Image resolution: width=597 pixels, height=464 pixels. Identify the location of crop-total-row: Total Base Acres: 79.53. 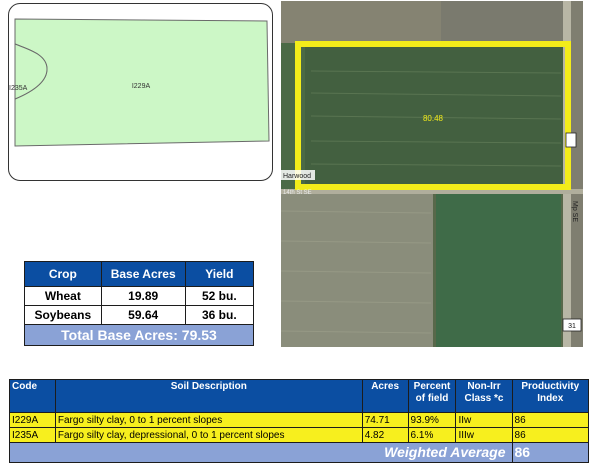
(139, 335).